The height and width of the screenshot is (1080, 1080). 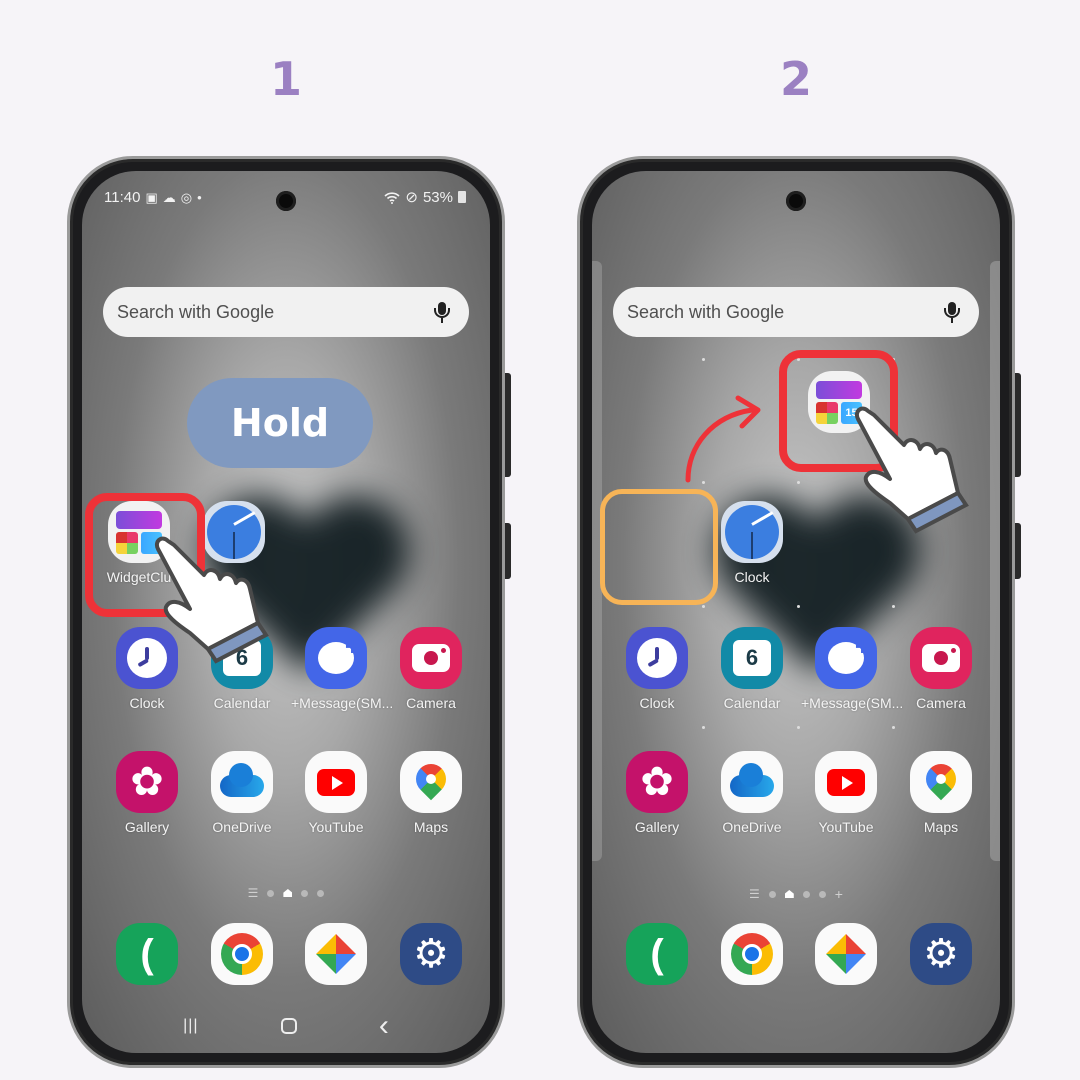 What do you see at coordinates (723, 439) in the screenshot?
I see `move-arrow-icon` at bounding box center [723, 439].